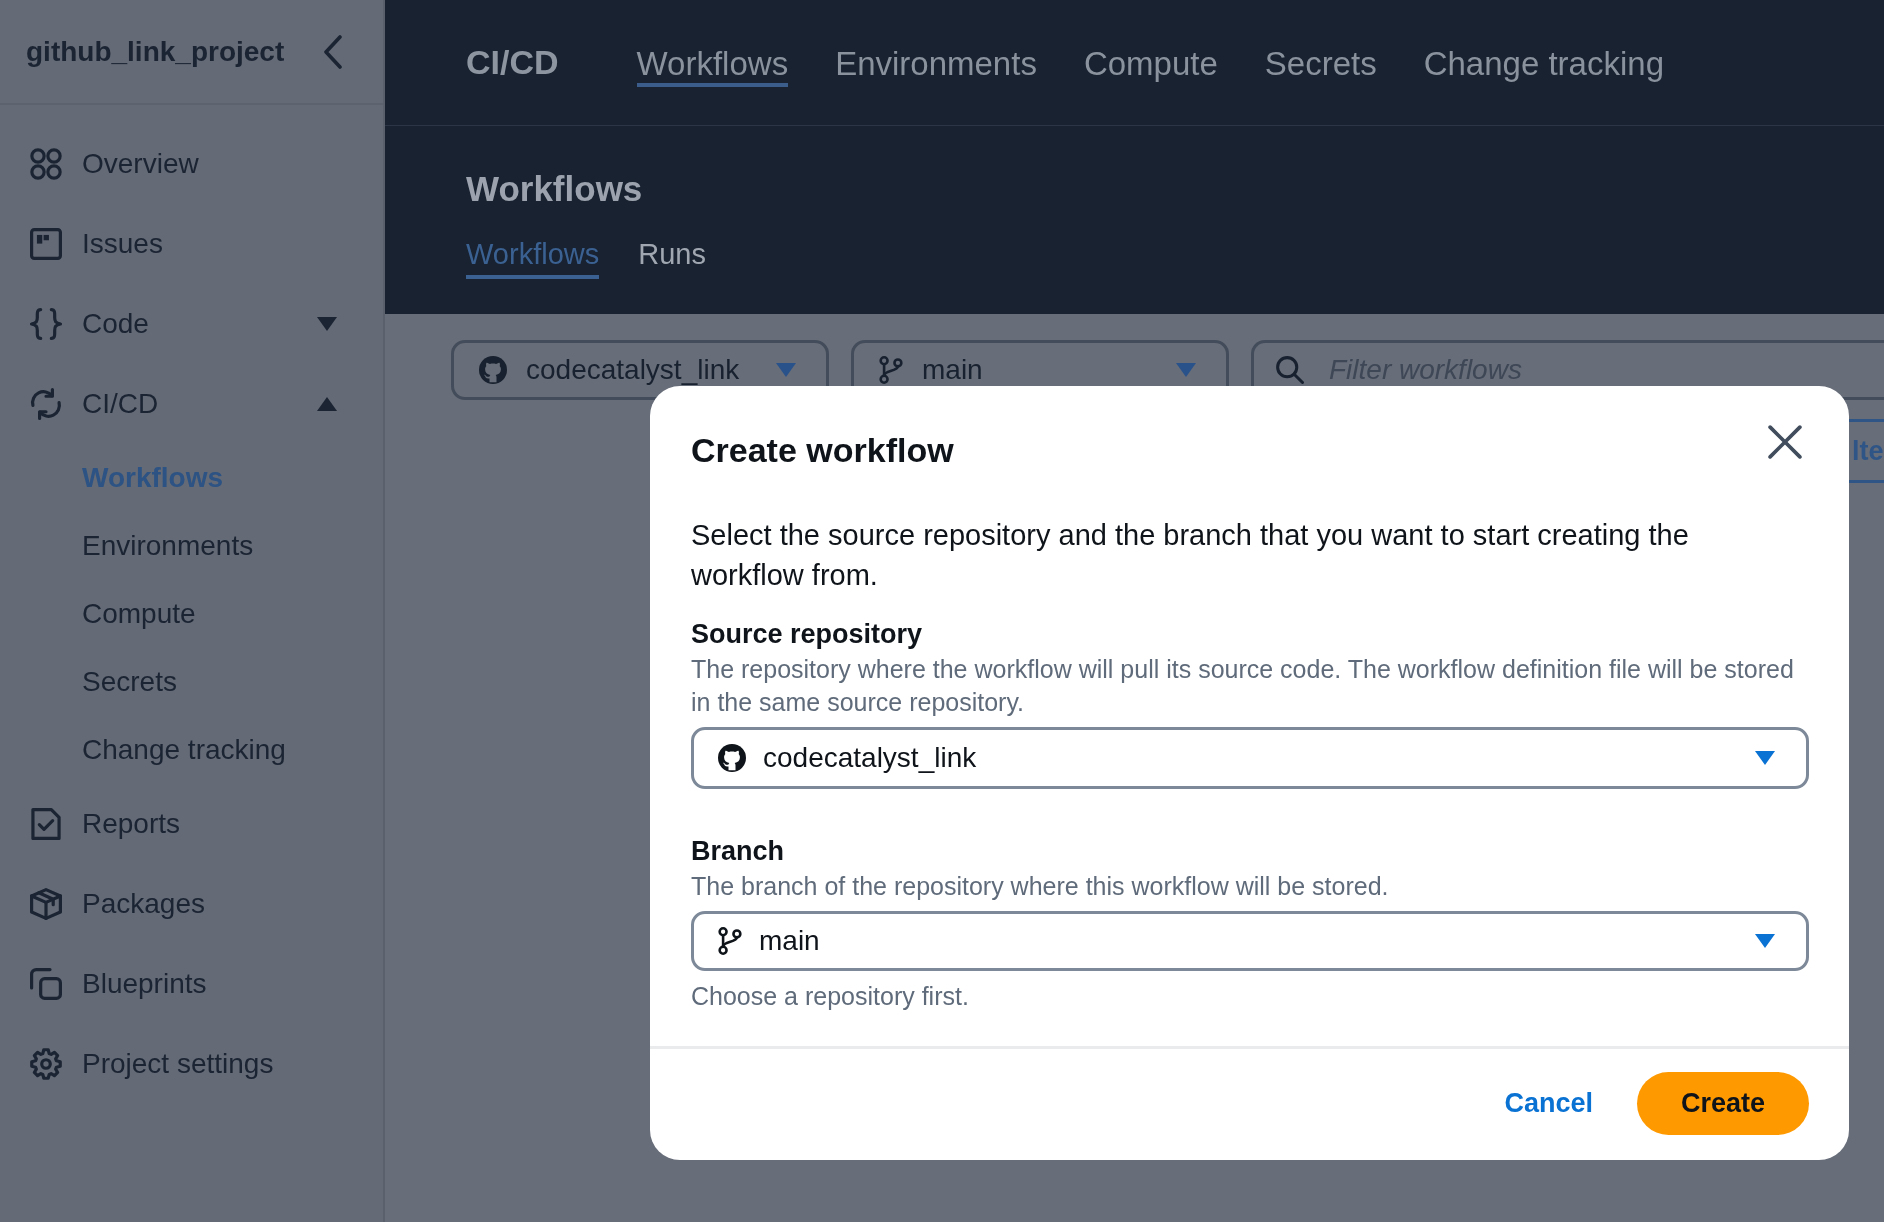 The height and width of the screenshot is (1222, 1884). I want to click on project-title: github_link_project, so click(155, 51).